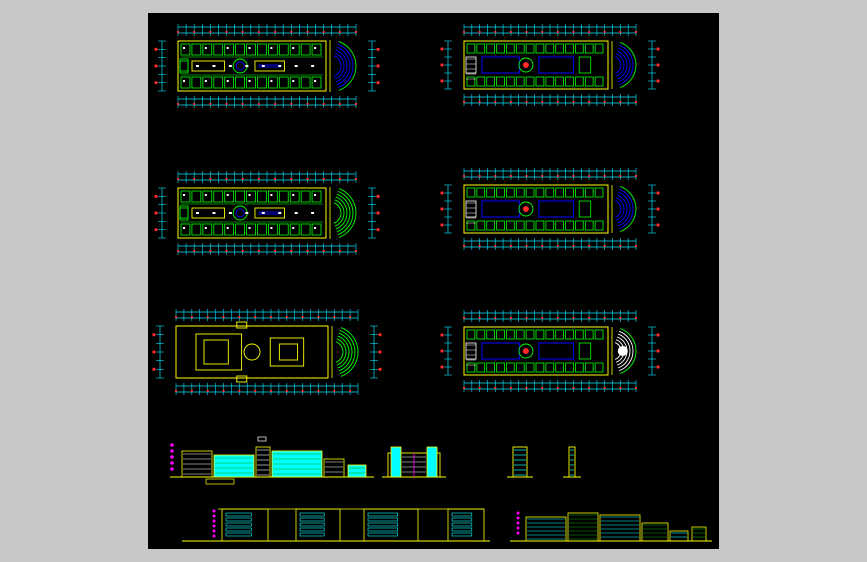 The width and height of the screenshot is (867, 562). I want to click on elevation-mid, so click(414, 462).